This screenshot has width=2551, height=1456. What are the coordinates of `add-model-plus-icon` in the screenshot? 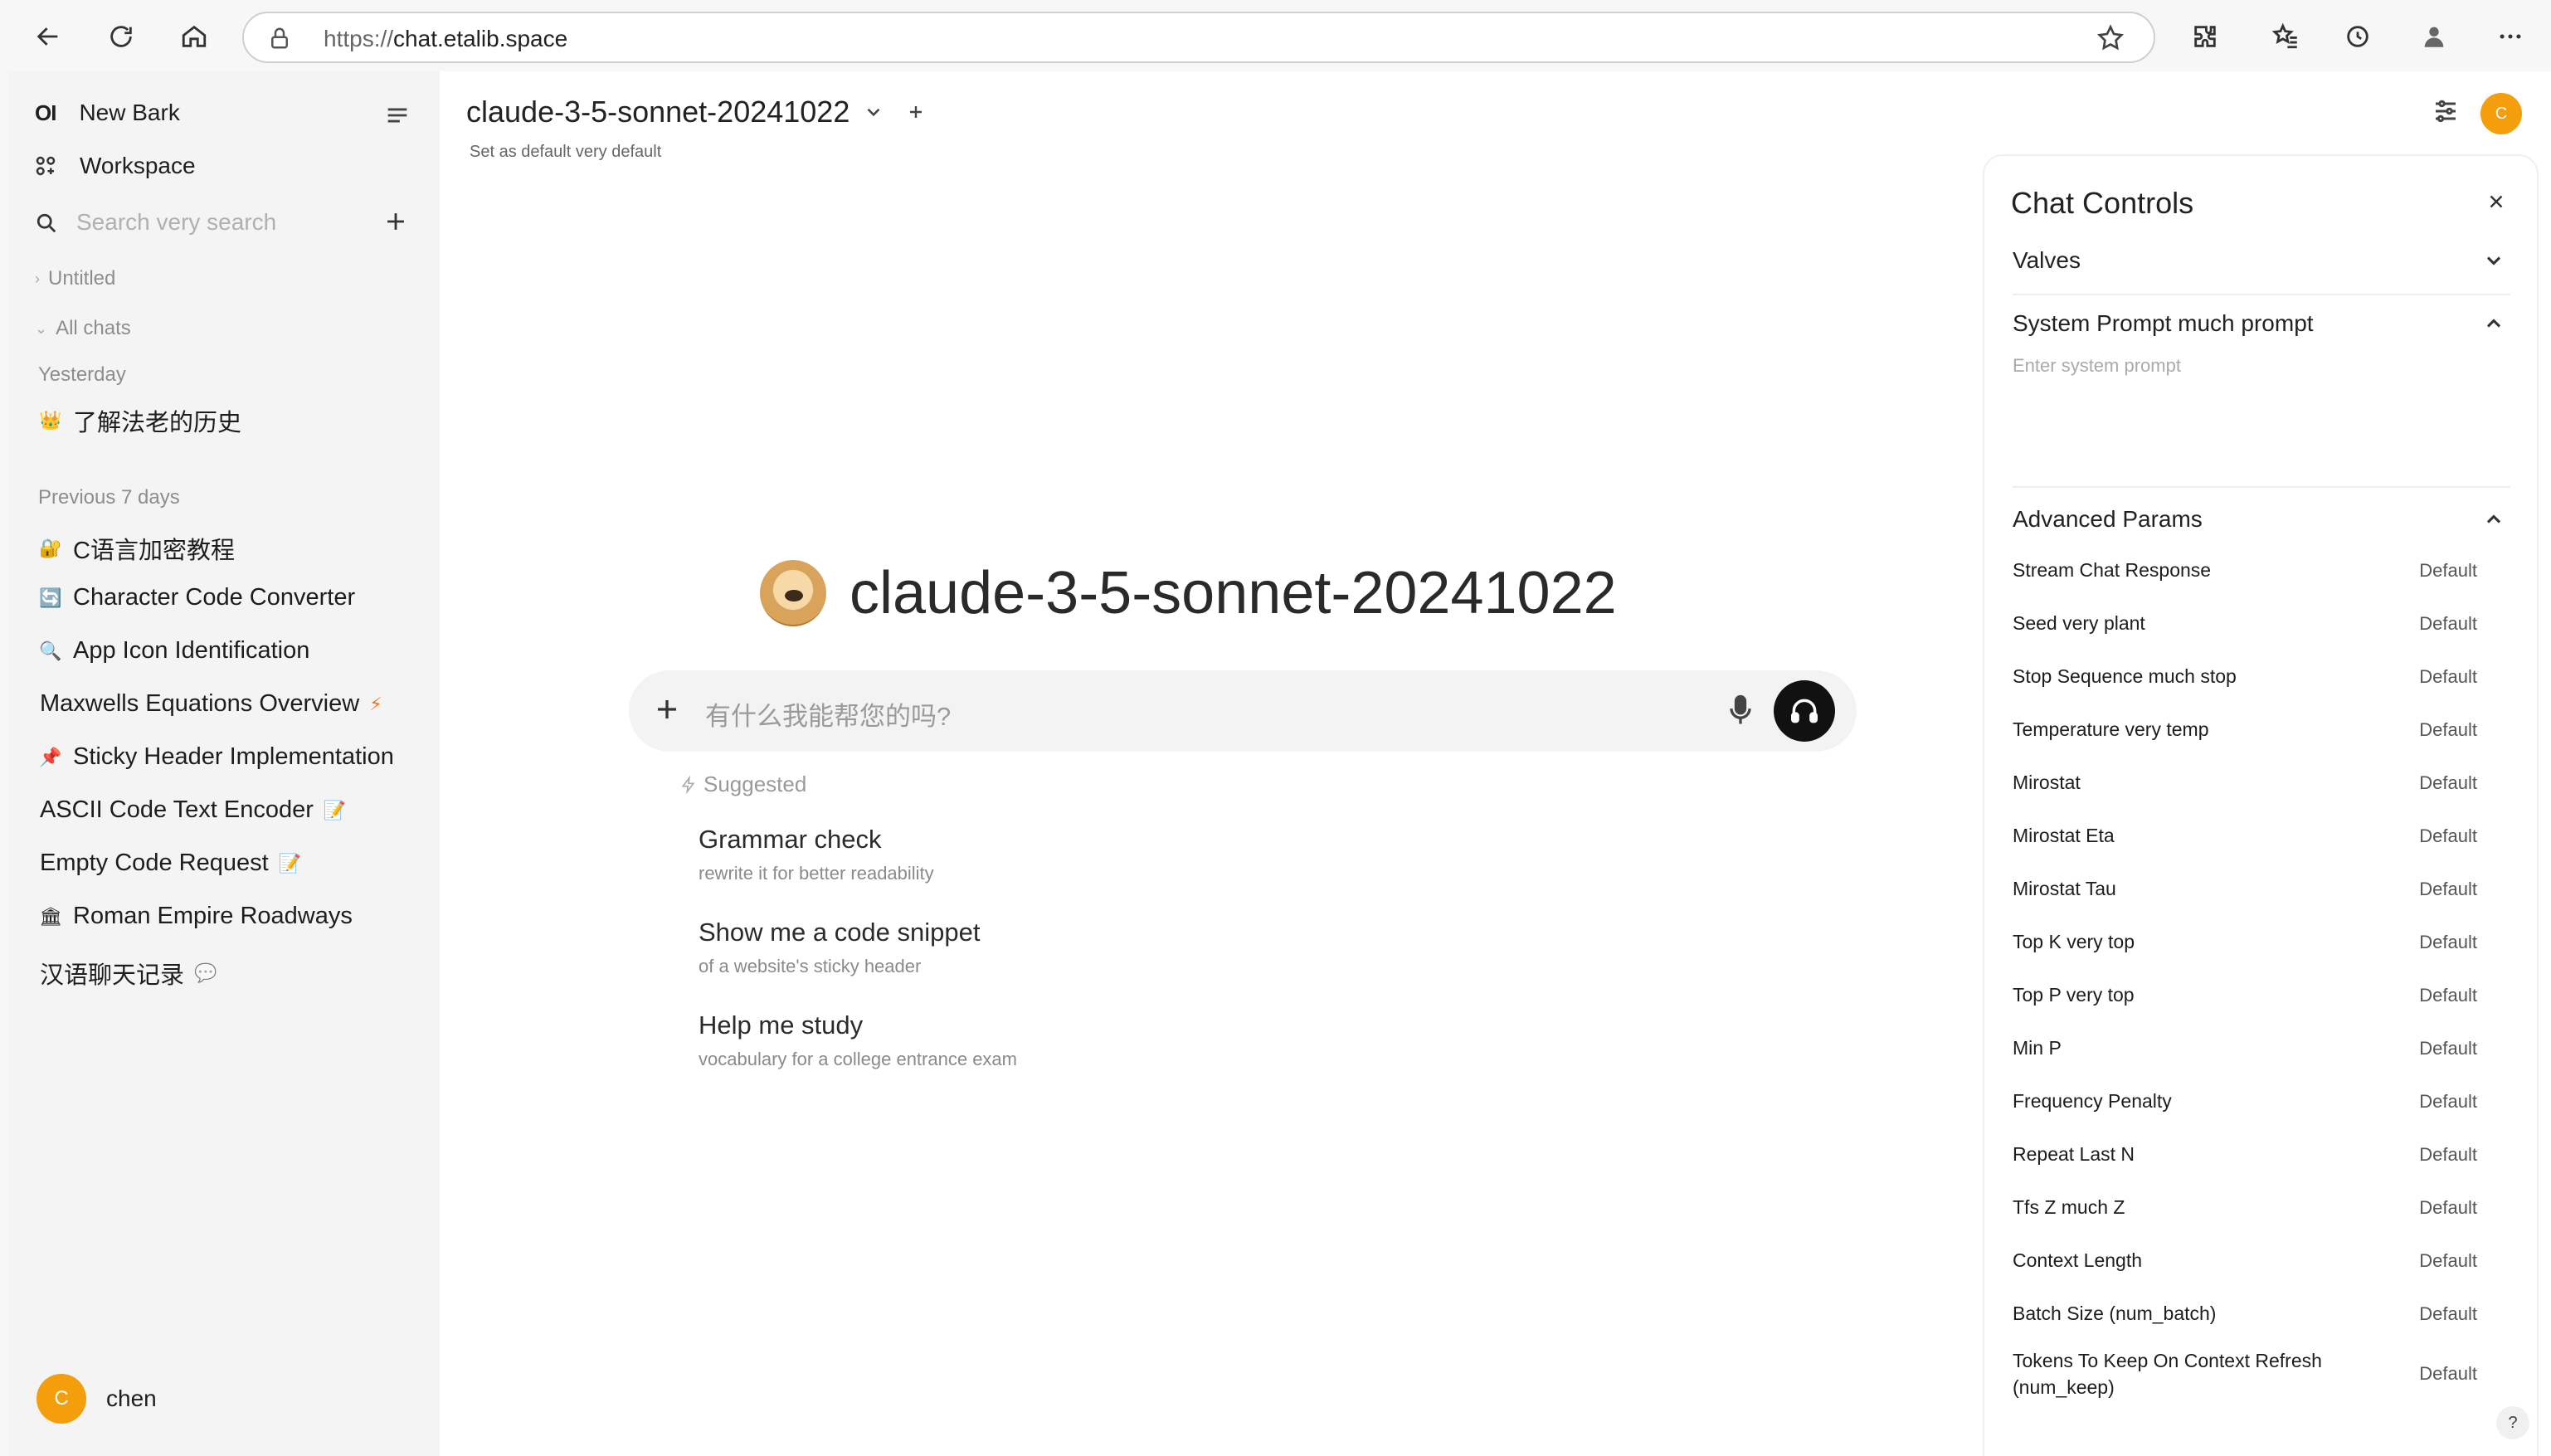 It's located at (916, 112).